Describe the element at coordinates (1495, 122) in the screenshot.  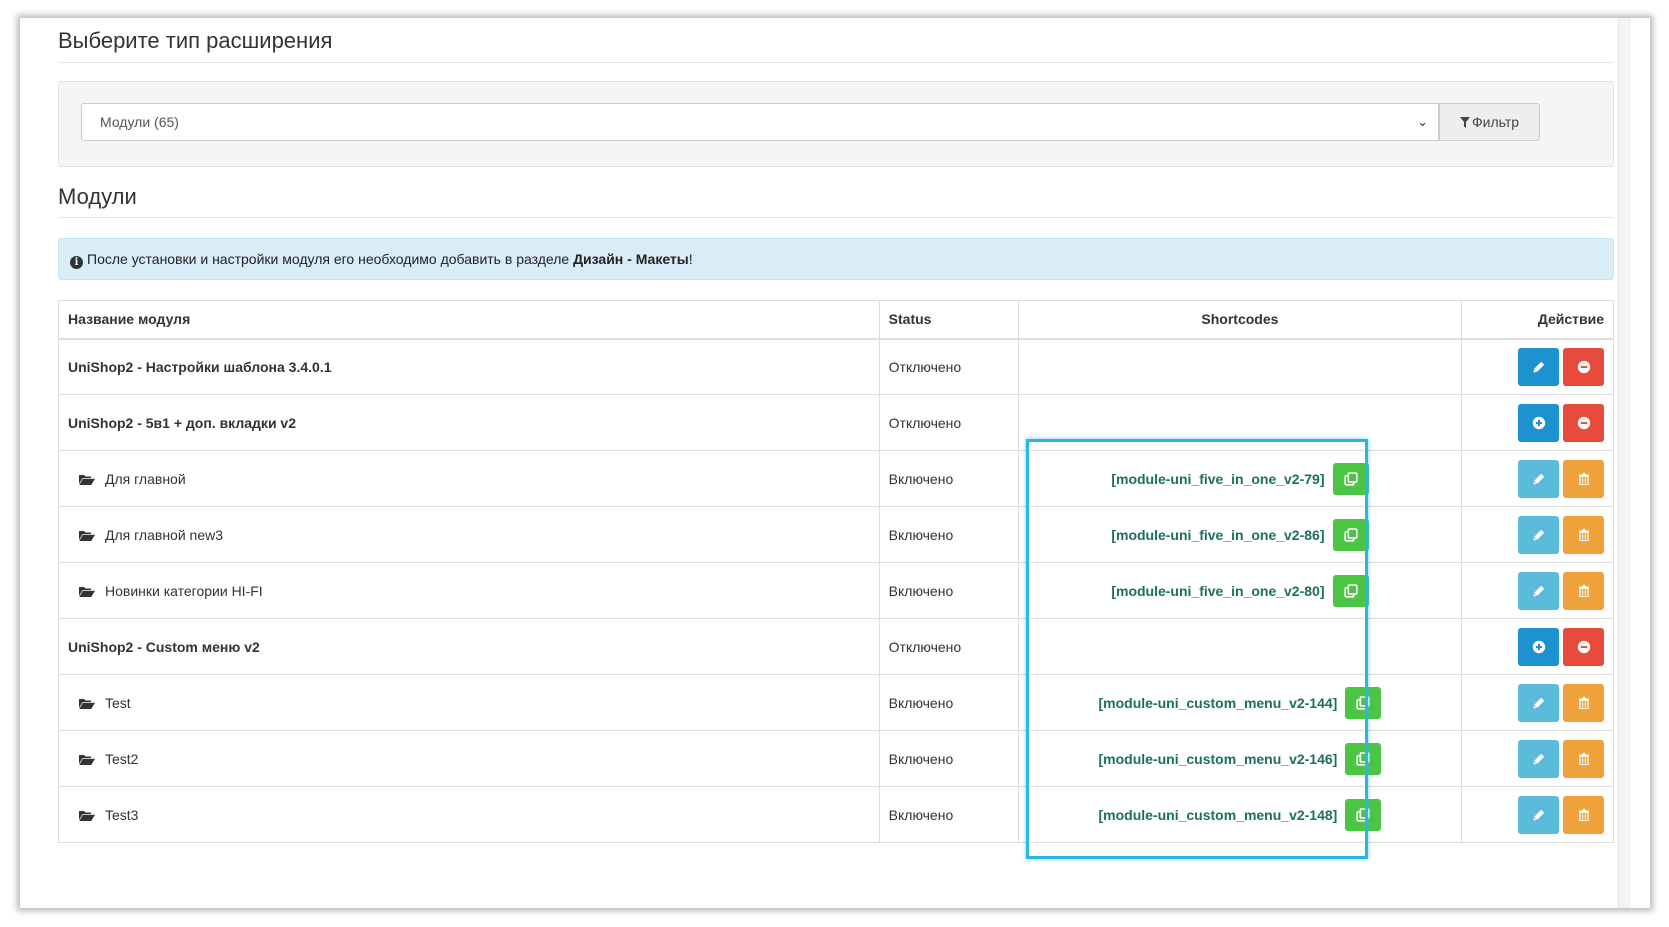
I see `filter-button-label: Фильтр` at that location.